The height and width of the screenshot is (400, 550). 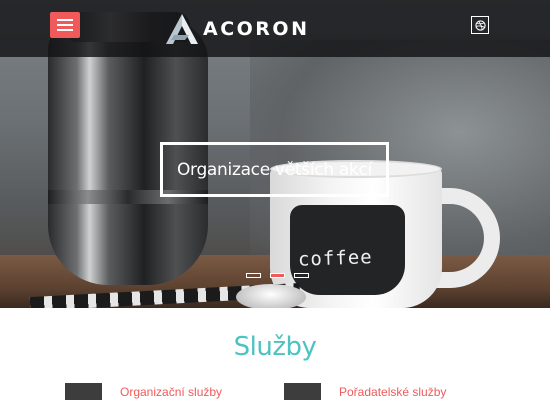 I want to click on service-title: Organizační služby, so click(x=171, y=392).